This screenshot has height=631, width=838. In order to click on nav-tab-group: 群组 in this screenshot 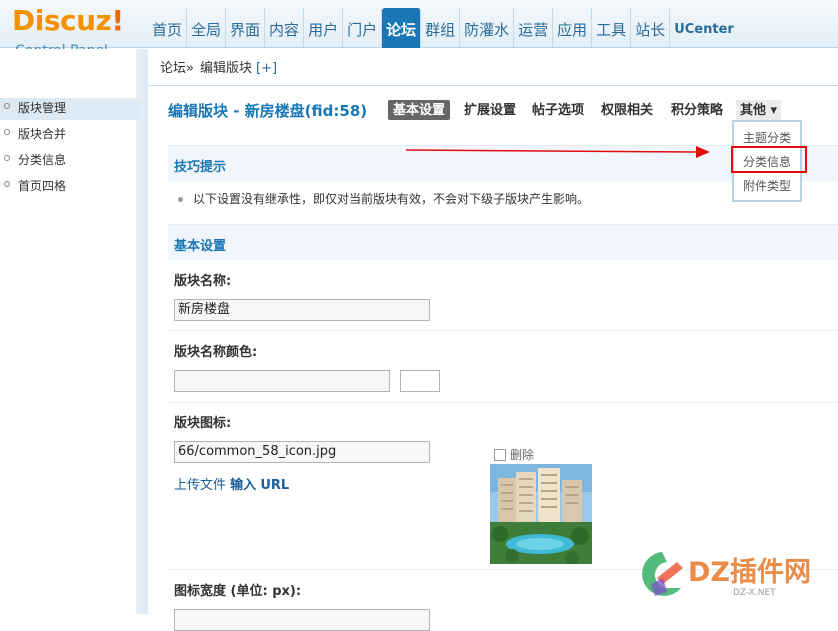, I will do `click(441, 28)`.